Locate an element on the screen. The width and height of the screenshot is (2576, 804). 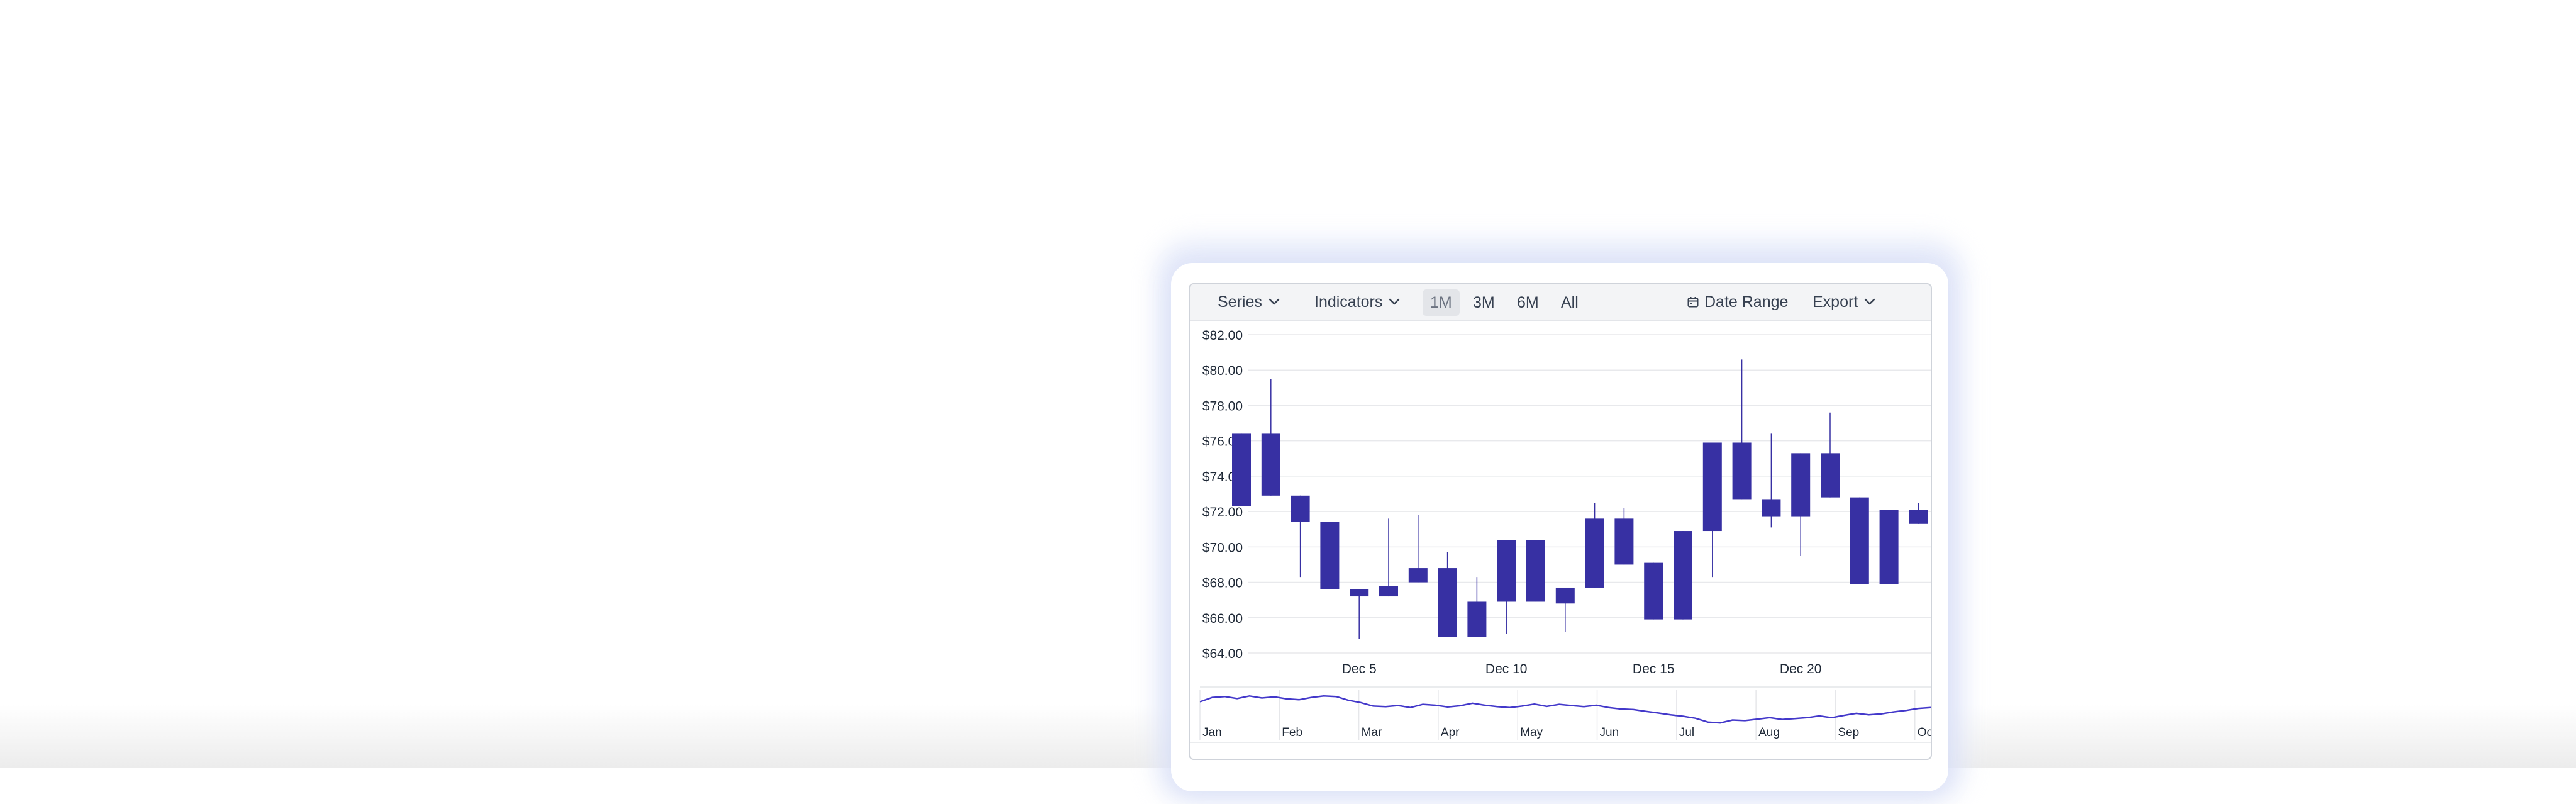
series-label: Series is located at coordinates (1240, 302).